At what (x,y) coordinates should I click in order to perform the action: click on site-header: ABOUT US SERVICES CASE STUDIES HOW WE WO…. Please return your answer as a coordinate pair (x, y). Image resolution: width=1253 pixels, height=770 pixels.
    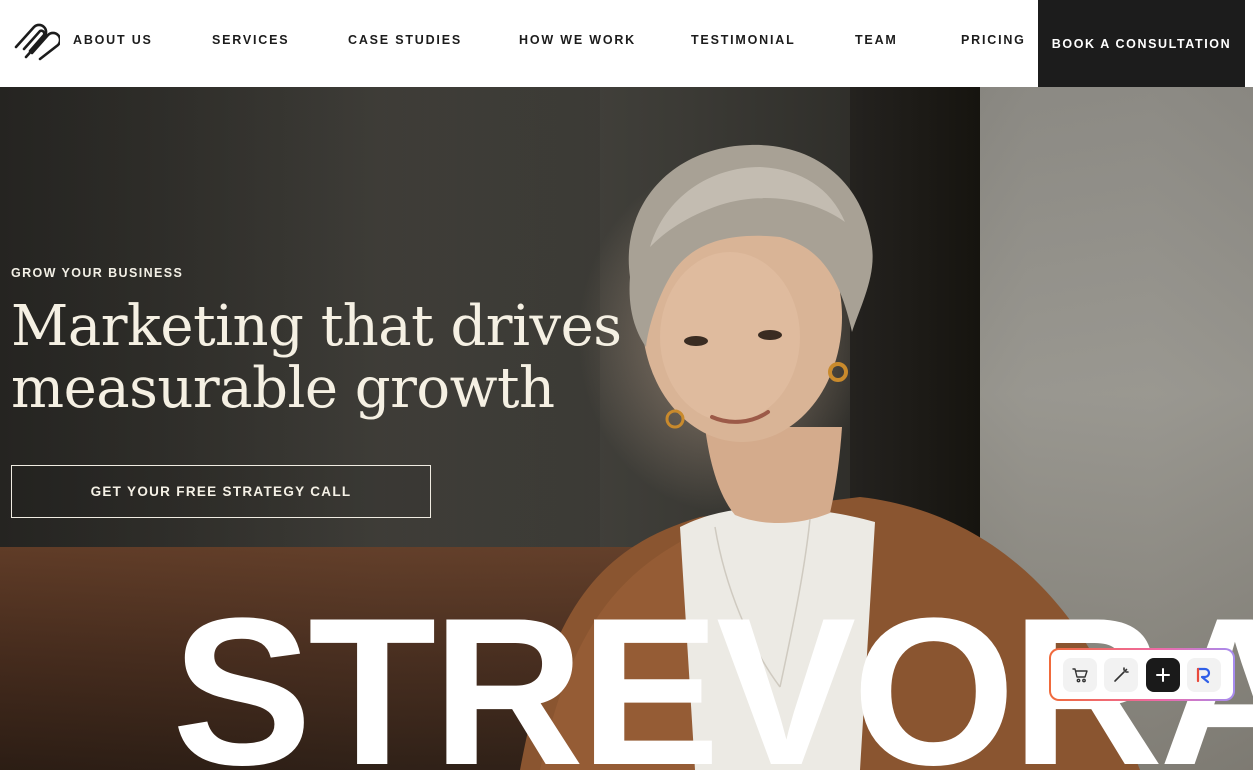
    Looking at the image, I should click on (626, 43).